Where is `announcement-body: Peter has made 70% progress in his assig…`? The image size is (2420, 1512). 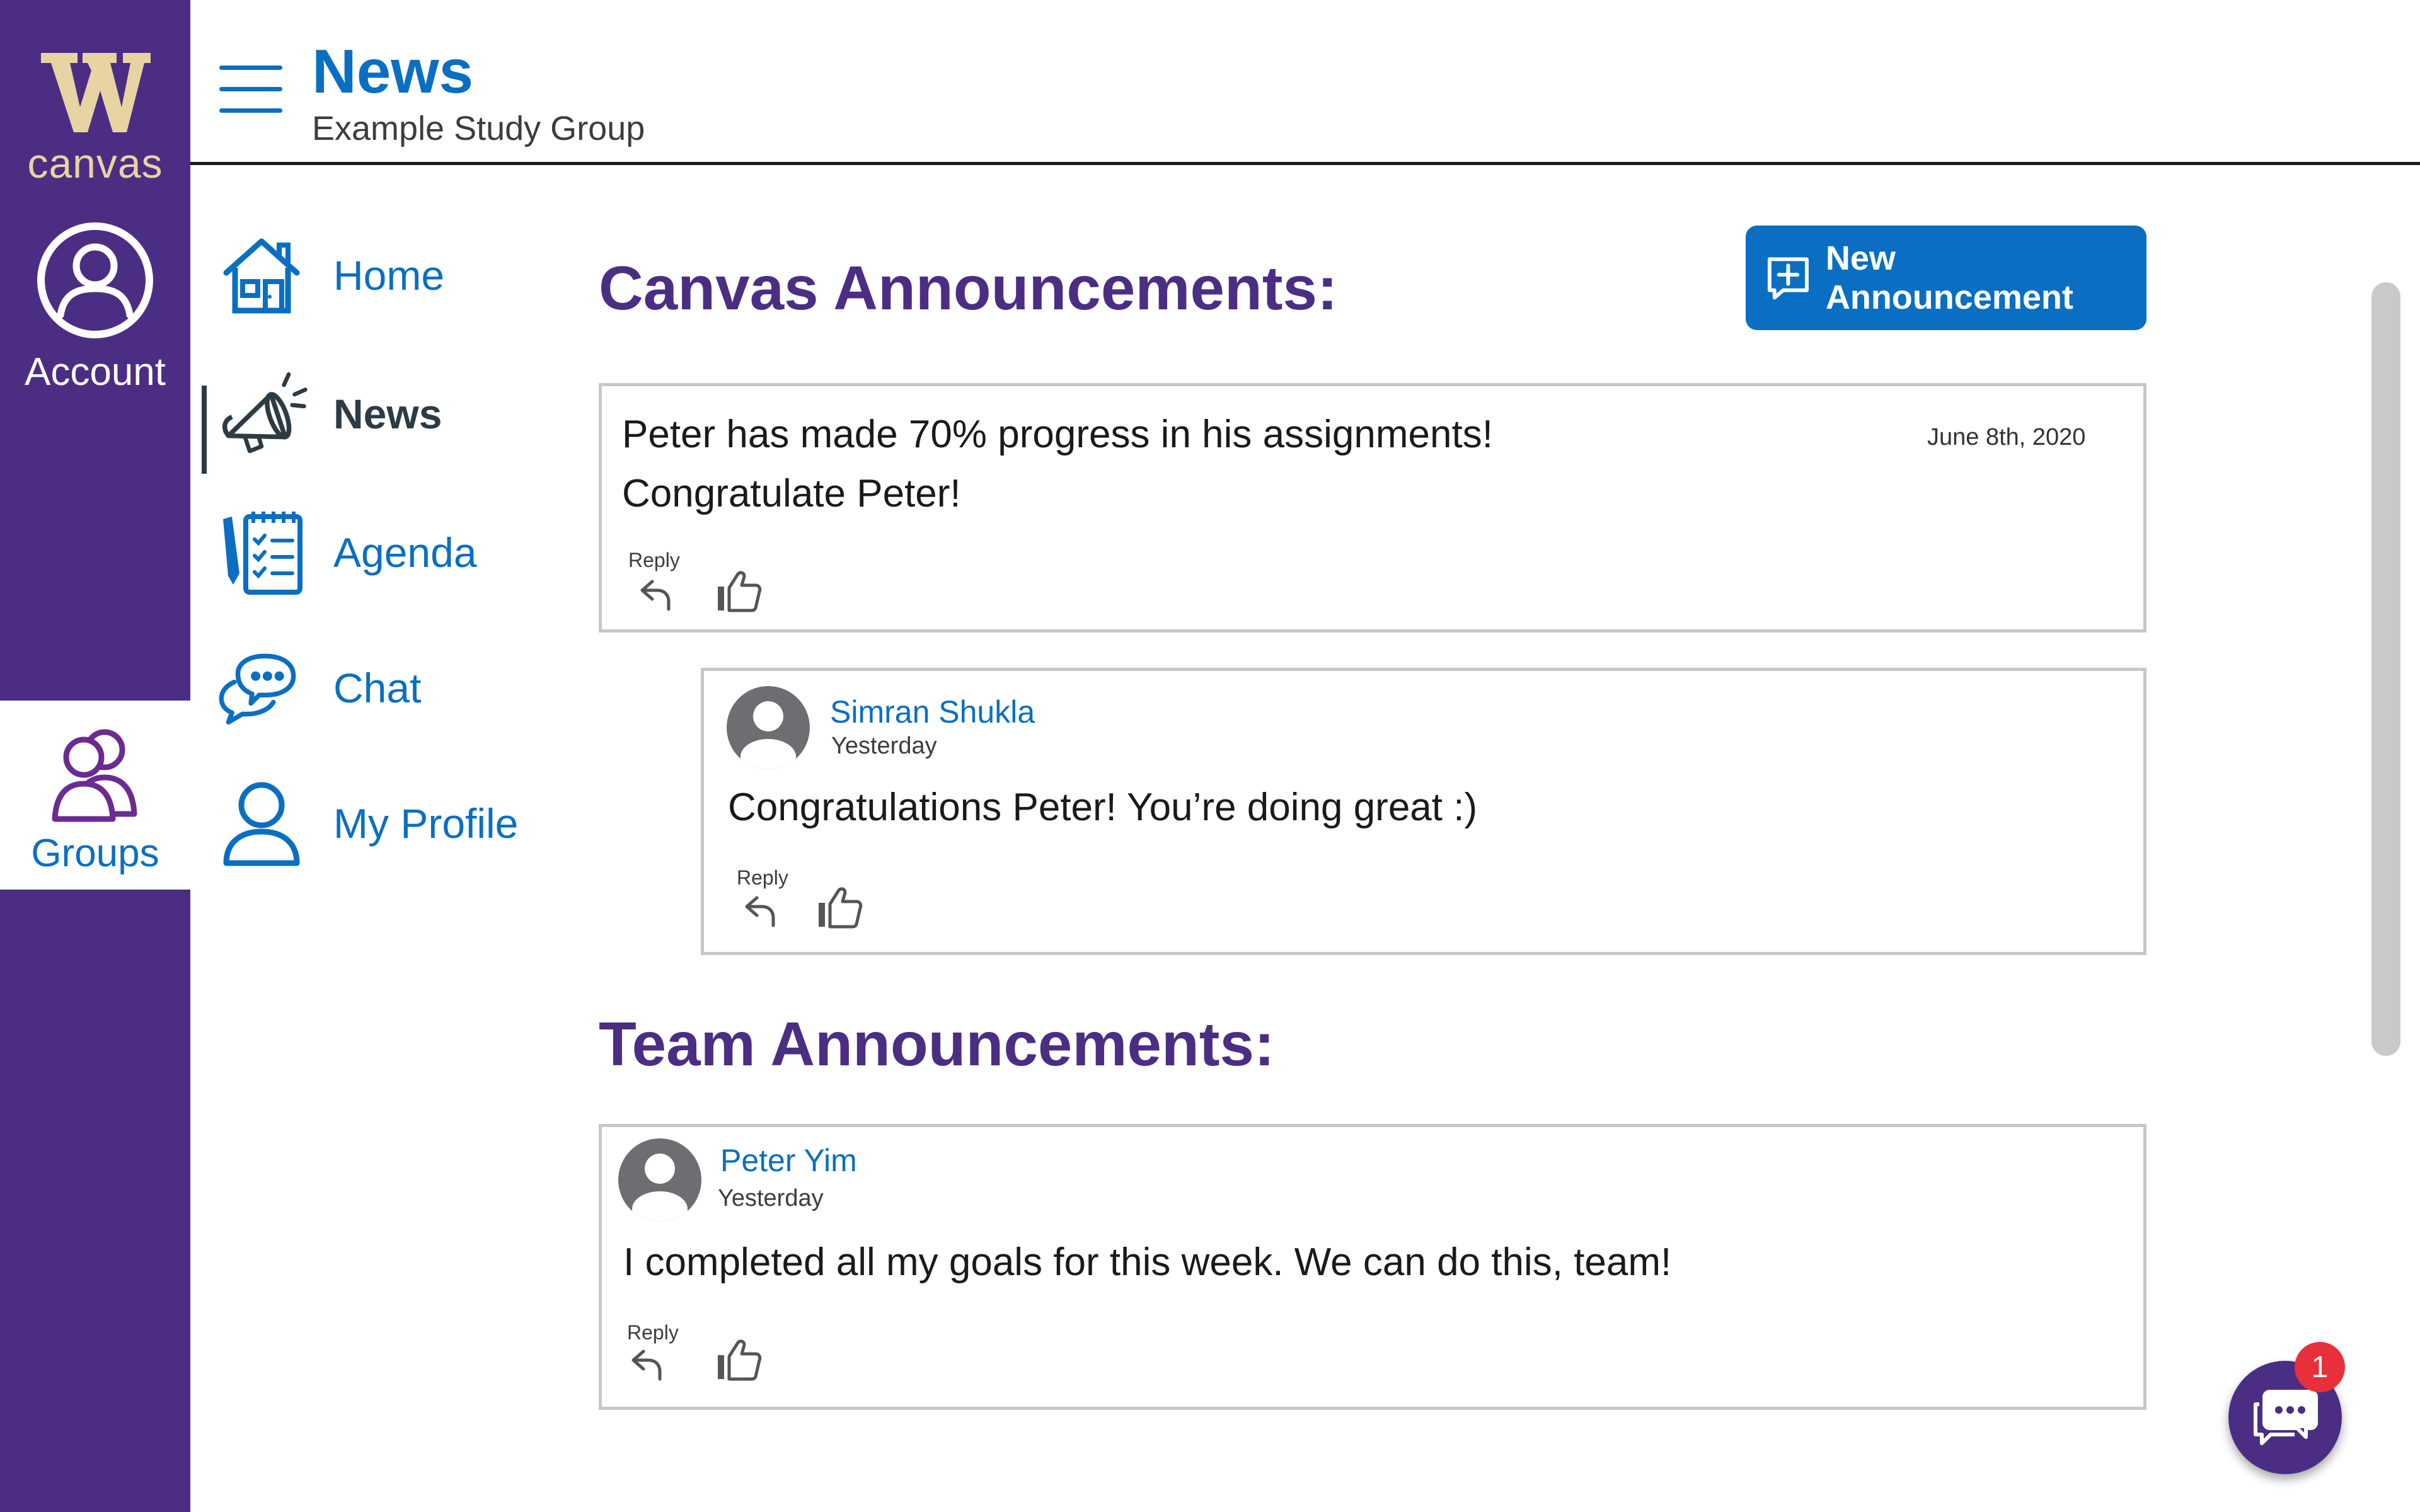
announcement-body: Peter has made 70% progress in his assig… is located at coordinates (1058, 464).